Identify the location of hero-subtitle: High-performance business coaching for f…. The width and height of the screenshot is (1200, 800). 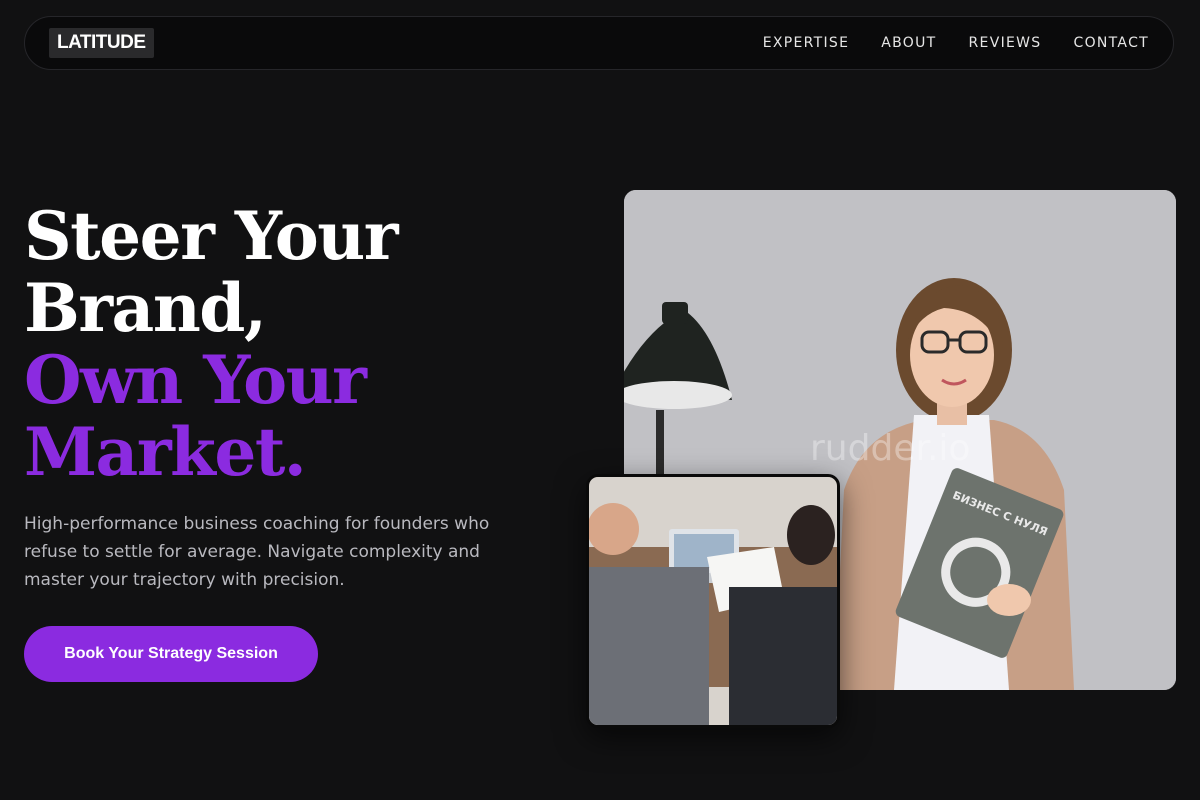
(257, 552).